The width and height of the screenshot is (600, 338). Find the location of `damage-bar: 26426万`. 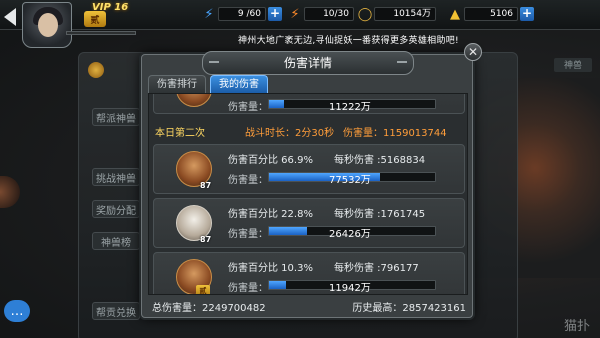

damage-bar: 26426万 is located at coordinates (352, 233).